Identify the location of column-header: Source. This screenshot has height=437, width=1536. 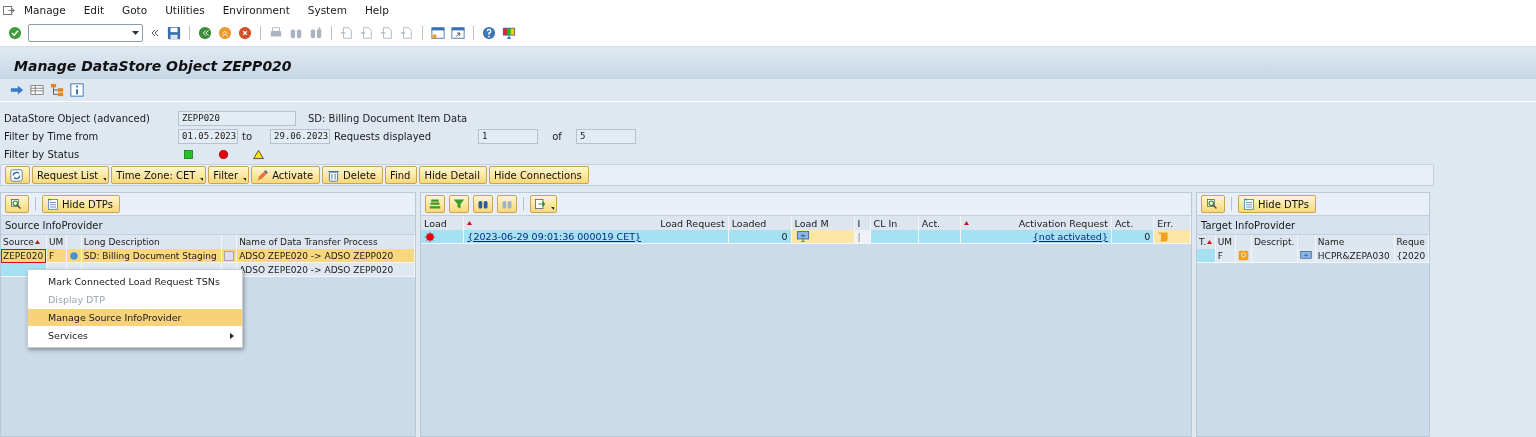
(24, 242).